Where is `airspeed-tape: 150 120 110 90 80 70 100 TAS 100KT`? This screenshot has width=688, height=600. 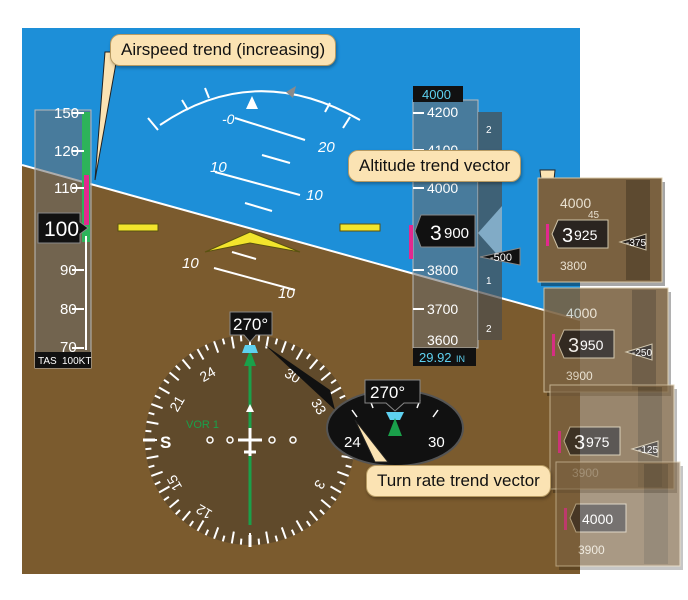
airspeed-tape: 150 120 110 90 80 70 100 TAS 100KT is located at coordinates (63, 237).